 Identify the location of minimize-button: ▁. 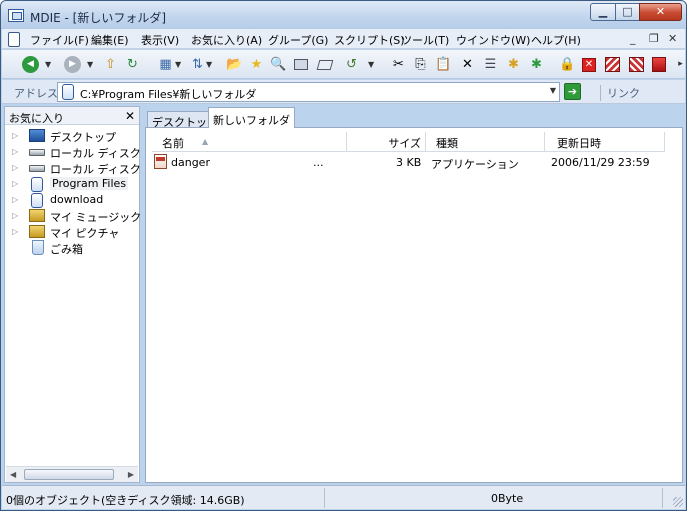
(603, 12).